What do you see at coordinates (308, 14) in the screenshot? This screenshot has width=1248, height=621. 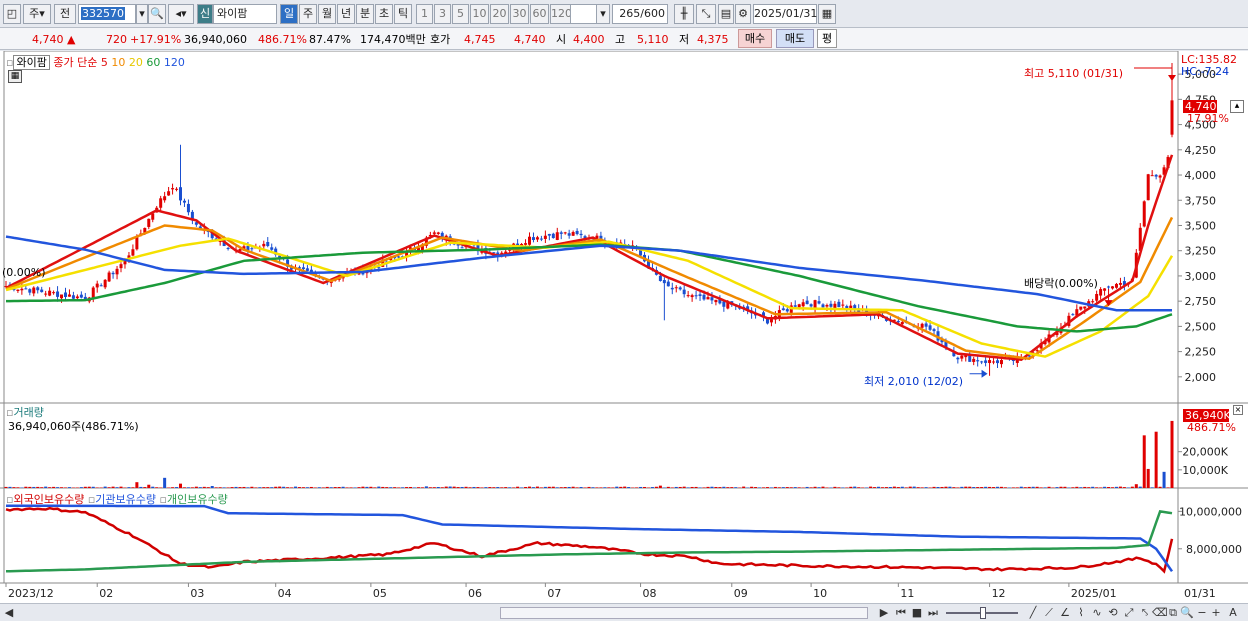 I see `period-button-1: 주` at bounding box center [308, 14].